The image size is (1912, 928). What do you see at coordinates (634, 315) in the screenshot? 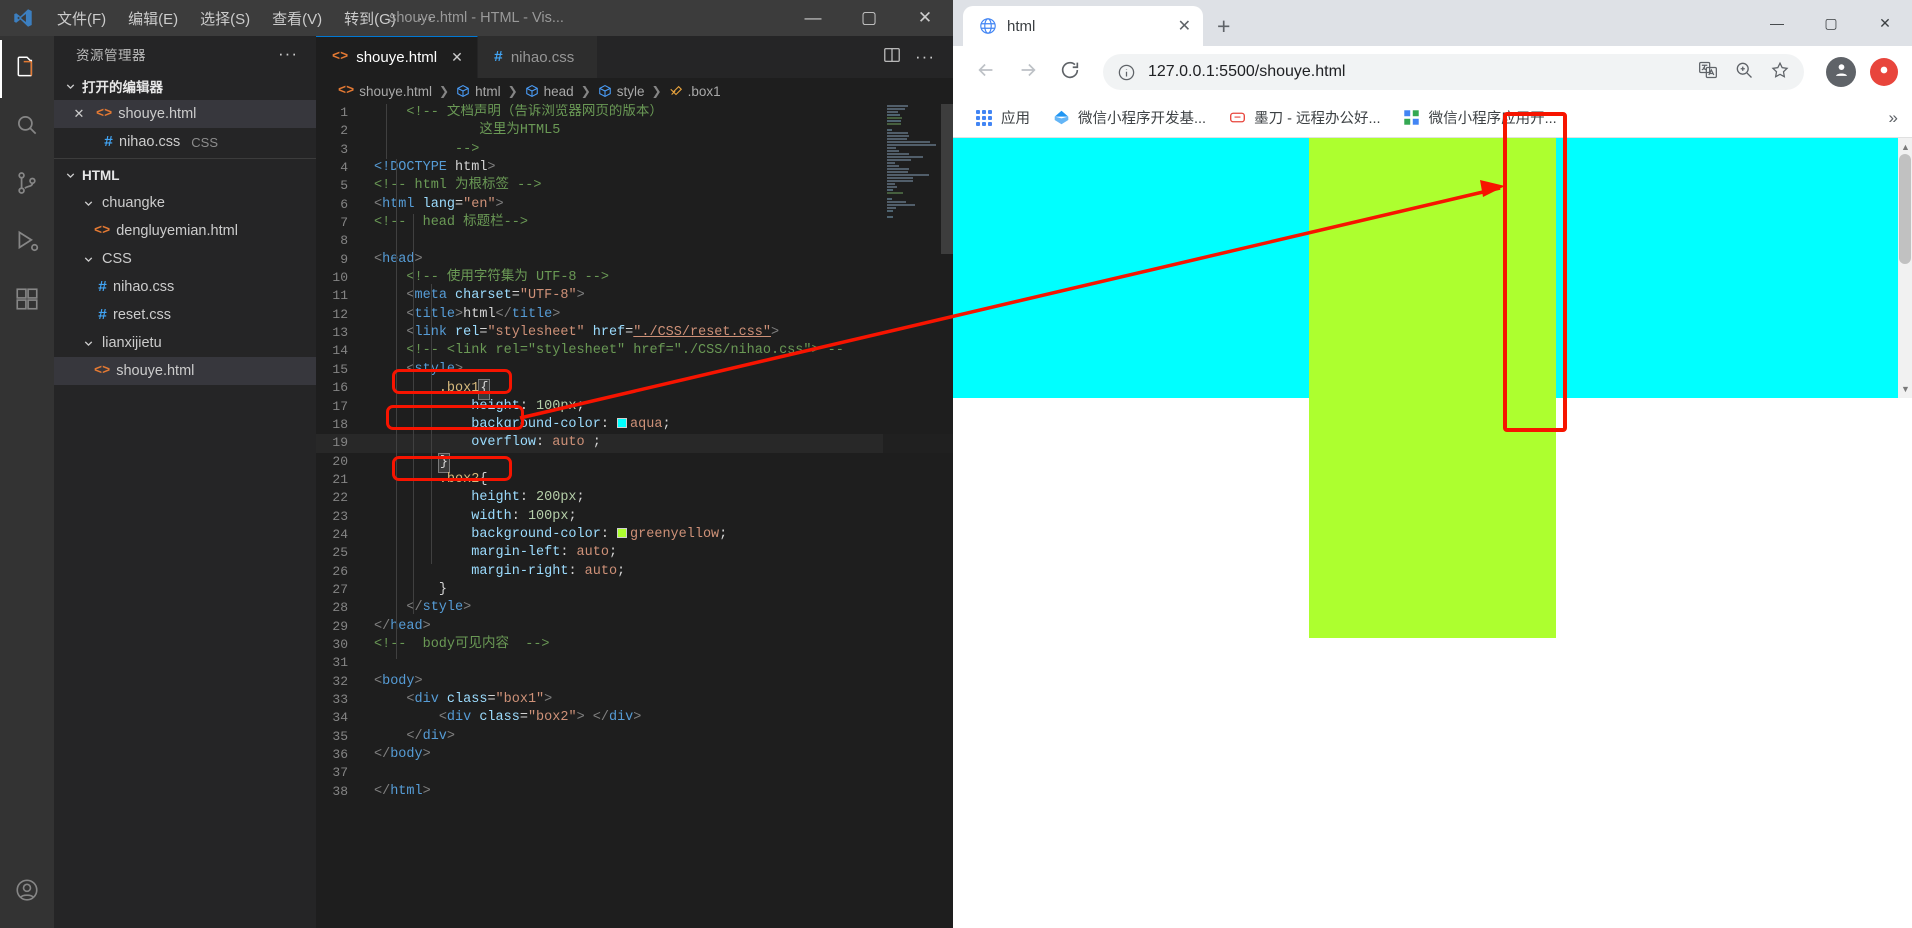
I see `code-line: 12 <title>html</title>` at bounding box center [634, 315].